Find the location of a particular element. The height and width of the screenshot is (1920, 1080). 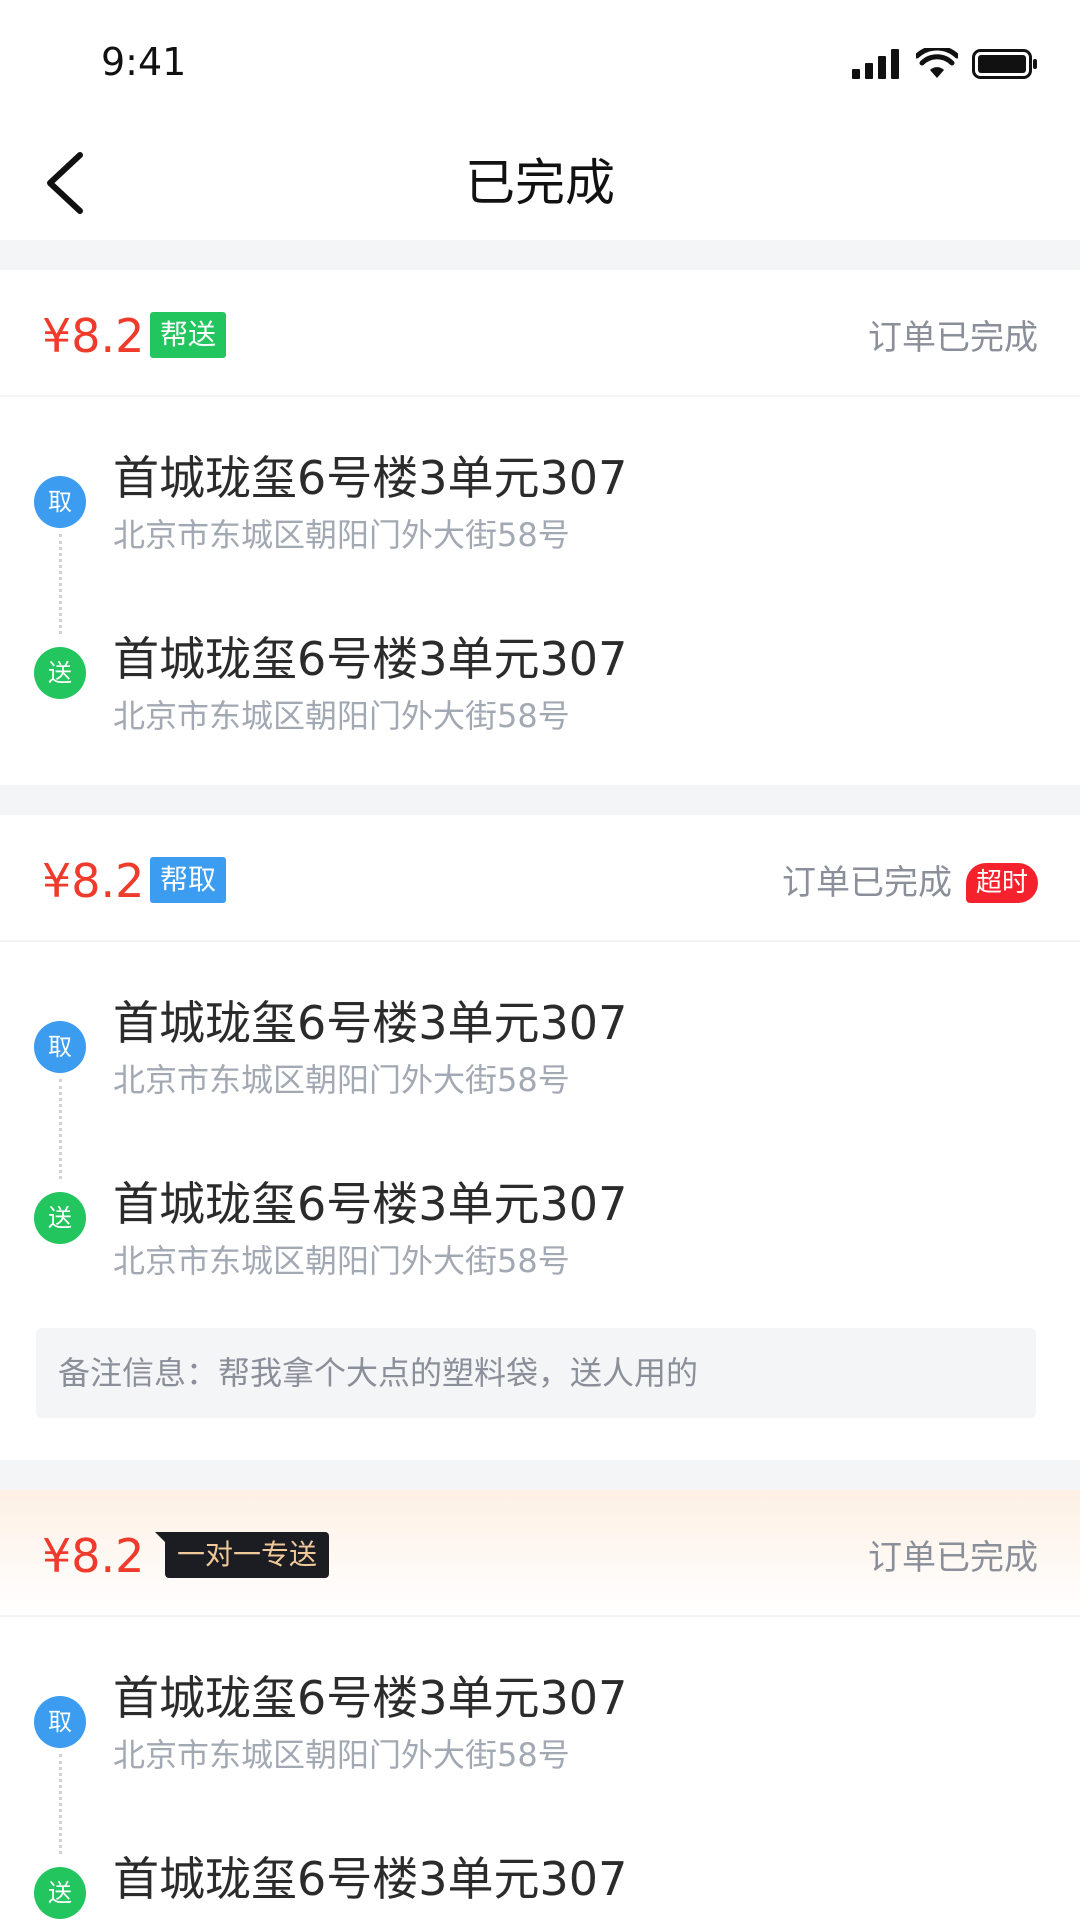

nav-bar: 已完成 is located at coordinates (540, 182).